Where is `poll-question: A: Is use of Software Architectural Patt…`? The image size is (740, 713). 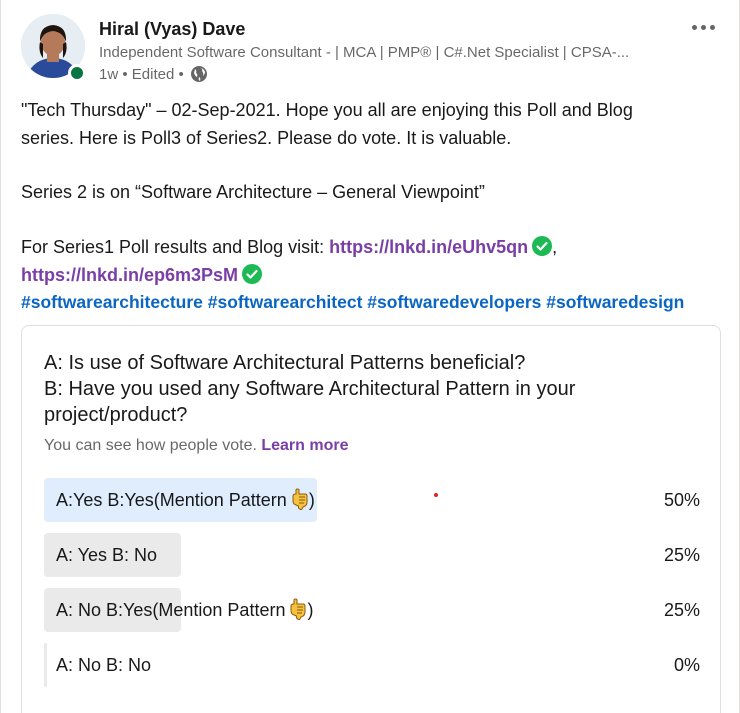 poll-question: A: Is use of Software Architectural Patt… is located at coordinates (364, 389).